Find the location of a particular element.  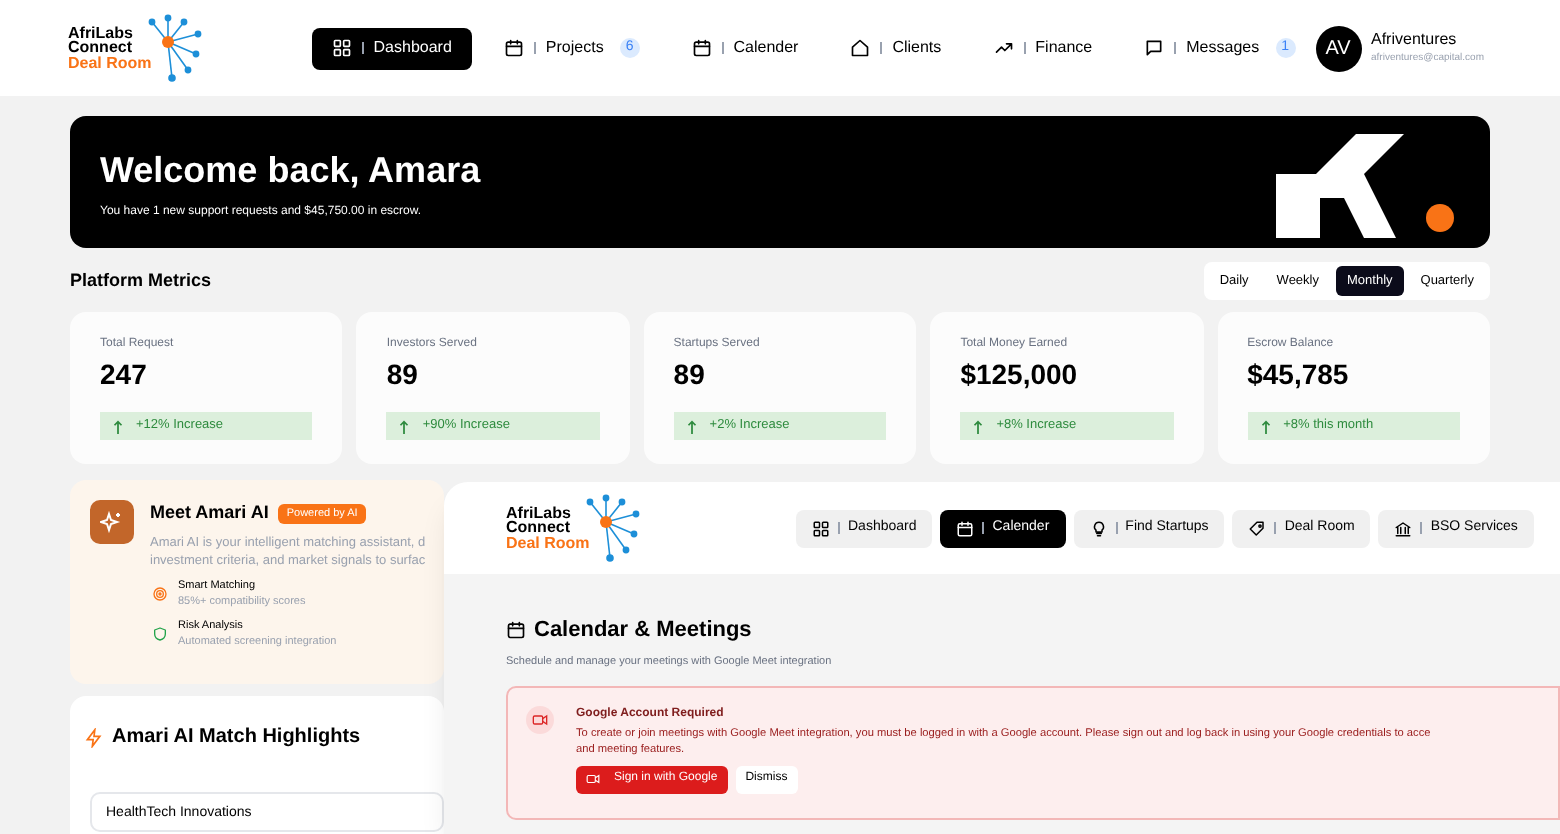

metric-value: 247 is located at coordinates (124, 375).